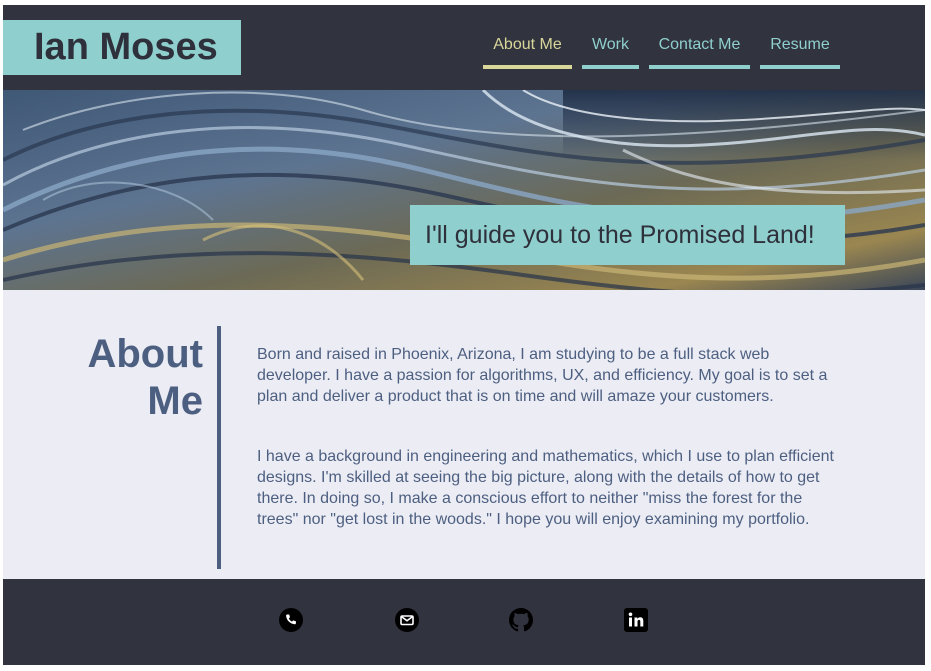 The width and height of the screenshot is (931, 671). I want to click on nav-contact-me: Contact Me, so click(699, 51).